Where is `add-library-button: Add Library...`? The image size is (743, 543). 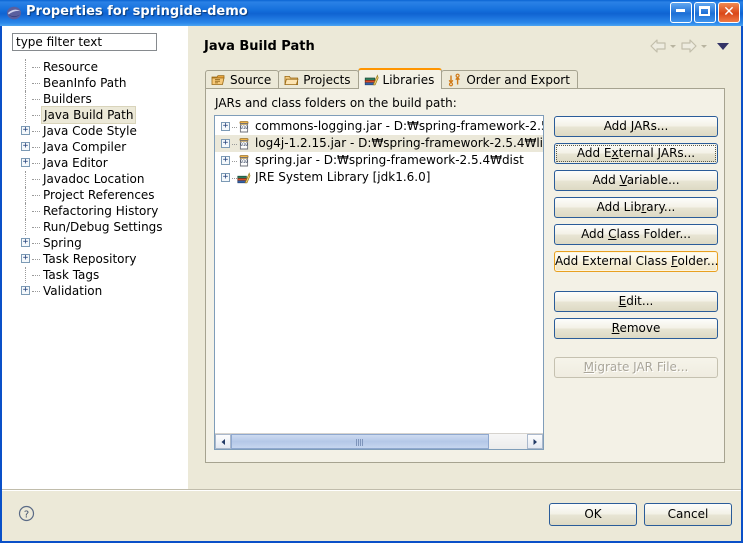
add-library-button: Add Library... is located at coordinates (636, 207).